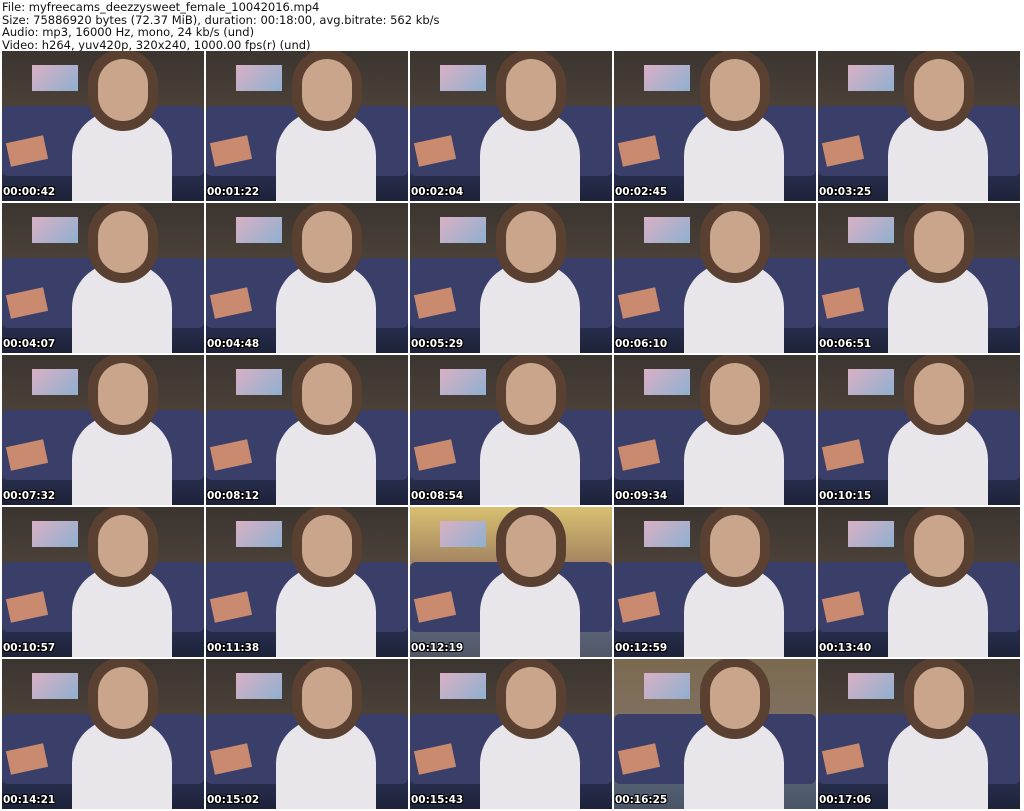 This screenshot has width=1024, height=811. Describe the element at coordinates (437, 648) in the screenshot. I see `timestamp: 00:12:19` at that location.